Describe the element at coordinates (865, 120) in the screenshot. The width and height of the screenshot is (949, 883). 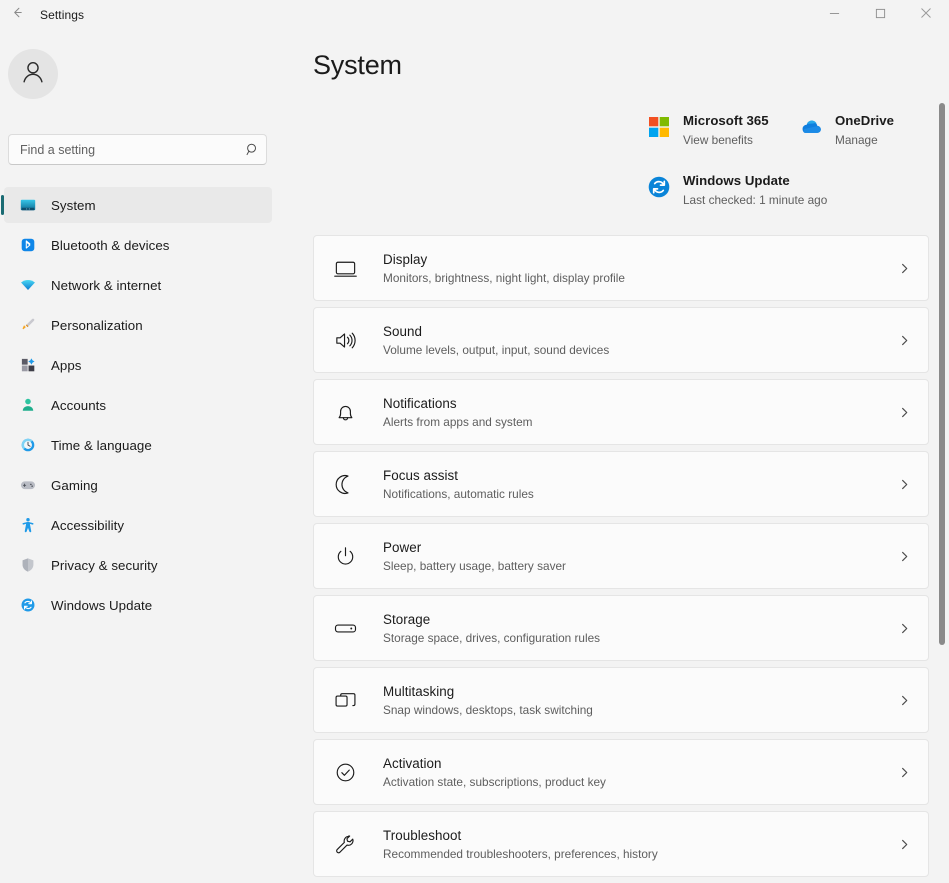
I see `status-tile-title: OneDrive` at that location.